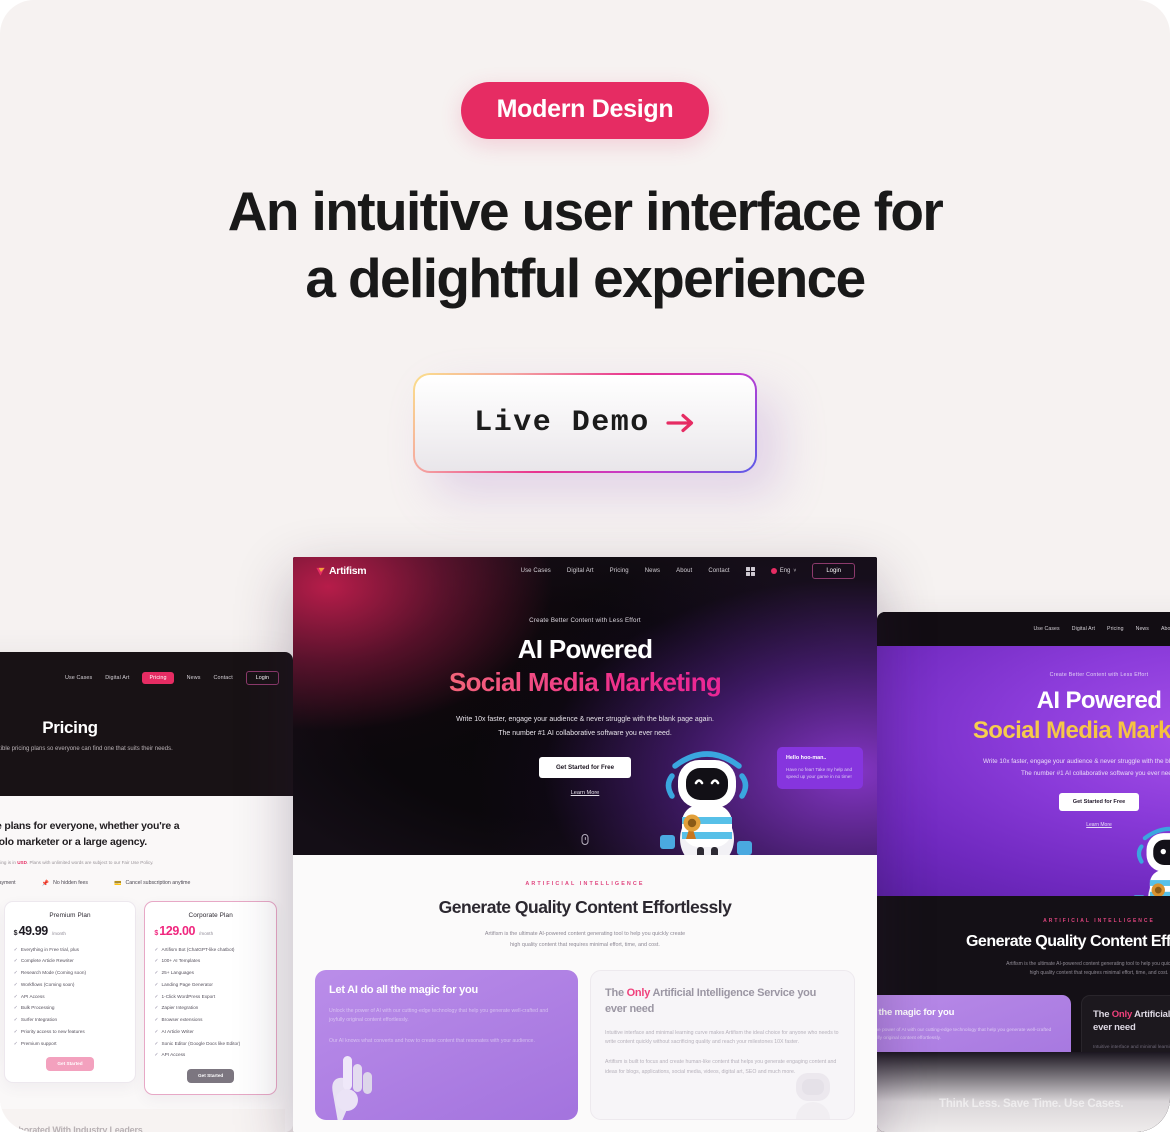 Image resolution: width=1170 pixels, height=1132 pixels. Describe the element at coordinates (1099, 802) in the screenshot. I see `right-get-started-button: Get Started for Free` at that location.